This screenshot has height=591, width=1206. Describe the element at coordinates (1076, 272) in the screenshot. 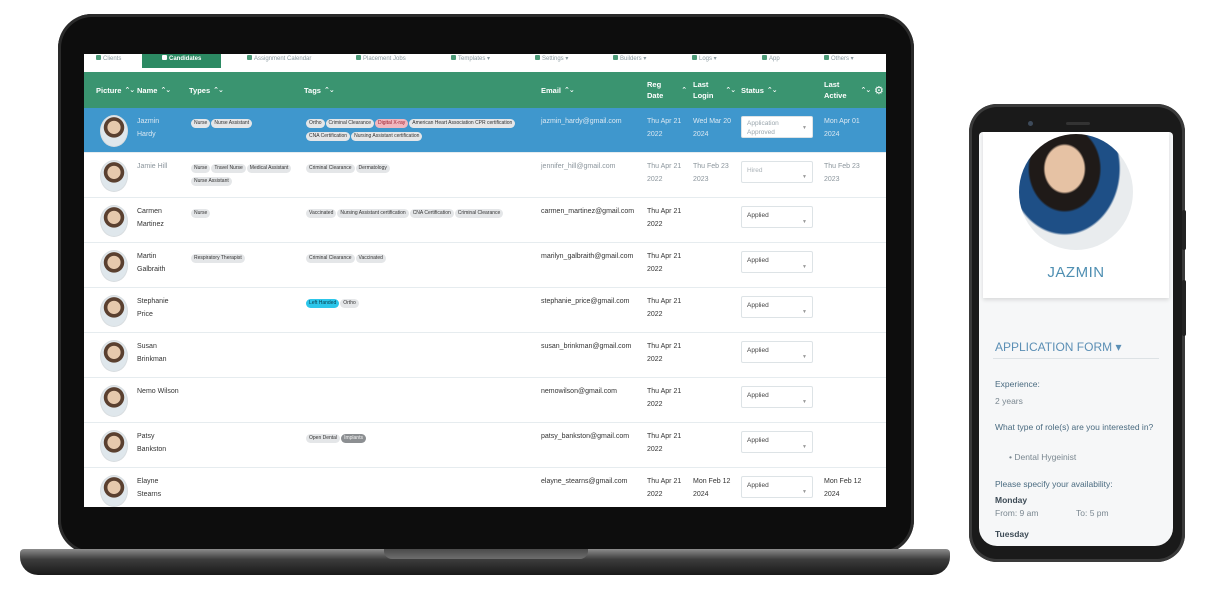

I see `profile-name: JAZMIN` at that location.